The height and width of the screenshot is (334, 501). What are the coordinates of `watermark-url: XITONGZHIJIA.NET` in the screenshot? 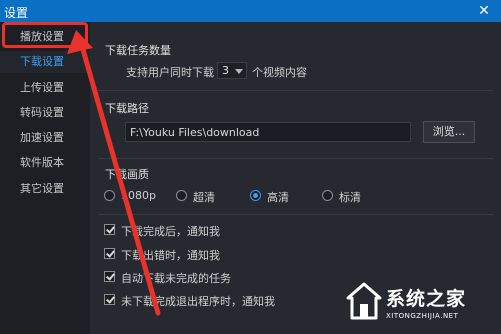 It's located at (422, 316).